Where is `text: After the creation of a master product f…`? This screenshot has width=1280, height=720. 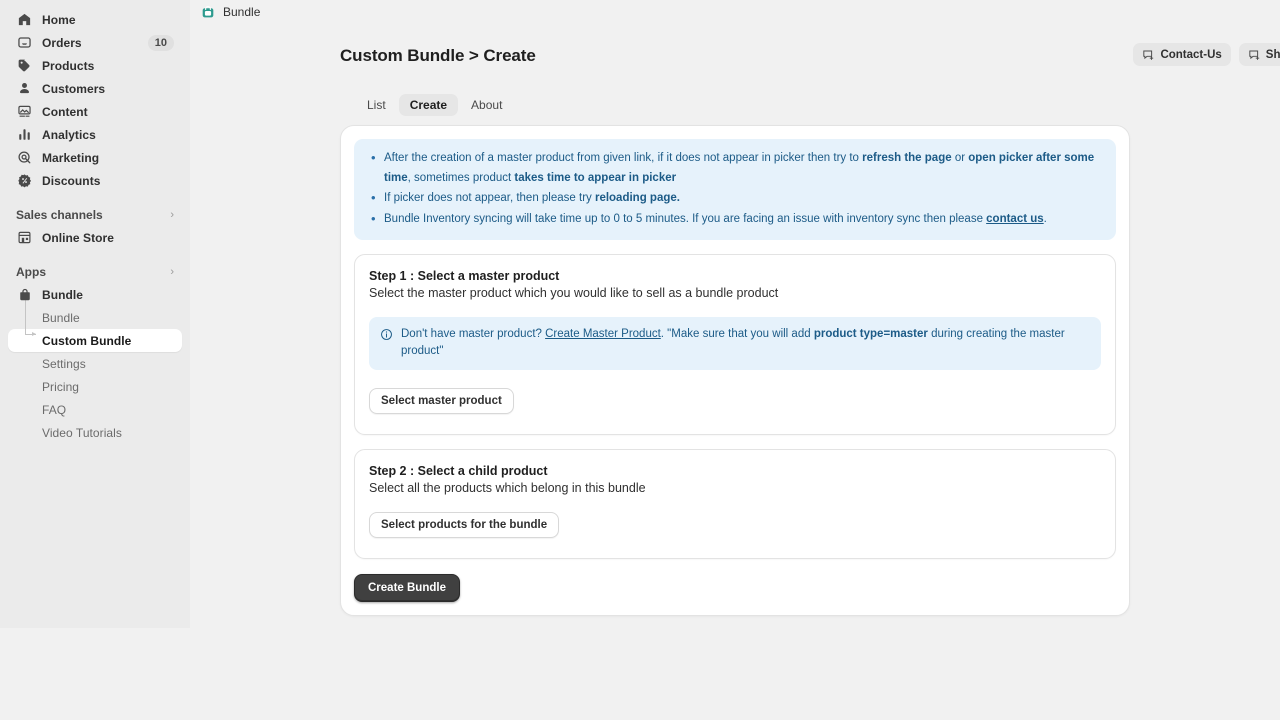
text: After the creation of a master product f… is located at coordinates (623, 158).